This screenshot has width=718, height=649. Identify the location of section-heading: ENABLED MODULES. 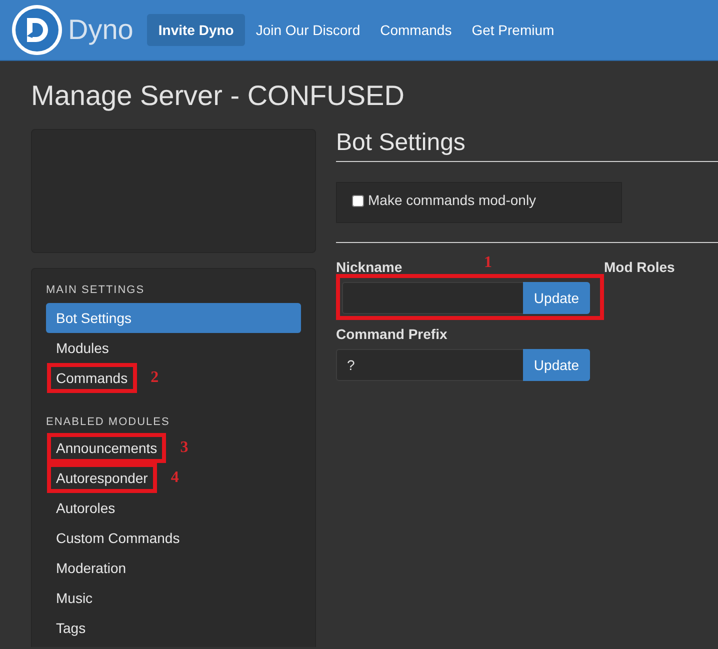
(108, 422).